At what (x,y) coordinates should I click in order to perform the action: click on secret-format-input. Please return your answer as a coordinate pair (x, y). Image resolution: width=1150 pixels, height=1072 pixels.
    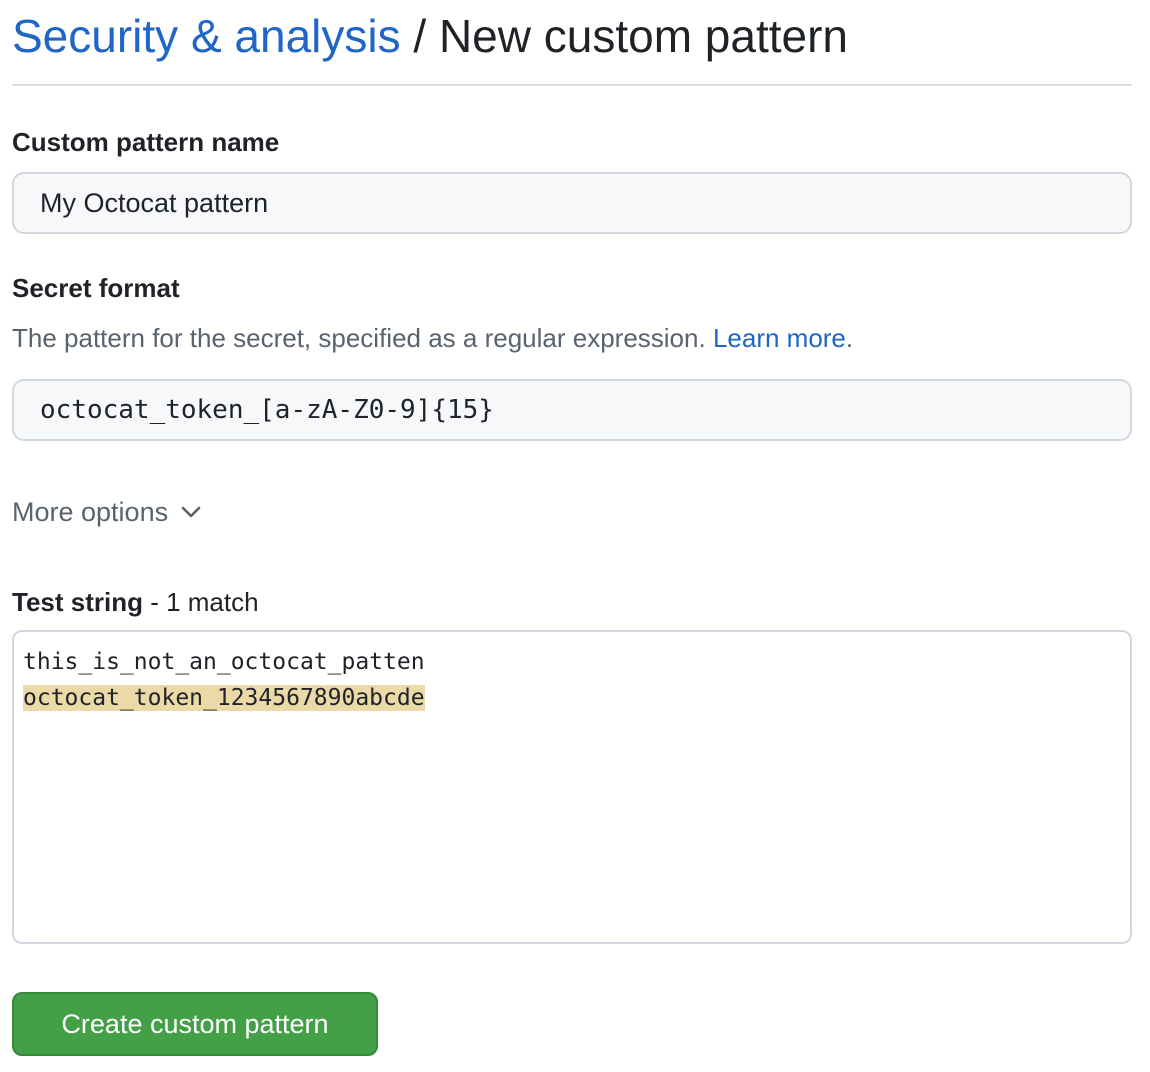
    Looking at the image, I should click on (572, 410).